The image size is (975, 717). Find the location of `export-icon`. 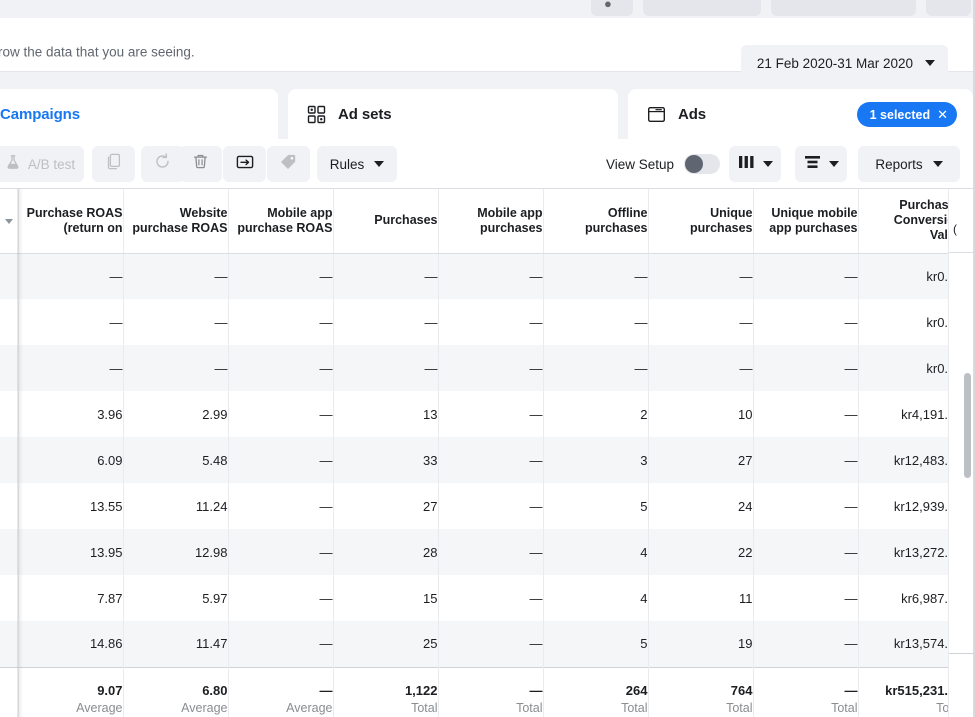

export-icon is located at coordinates (245, 164).